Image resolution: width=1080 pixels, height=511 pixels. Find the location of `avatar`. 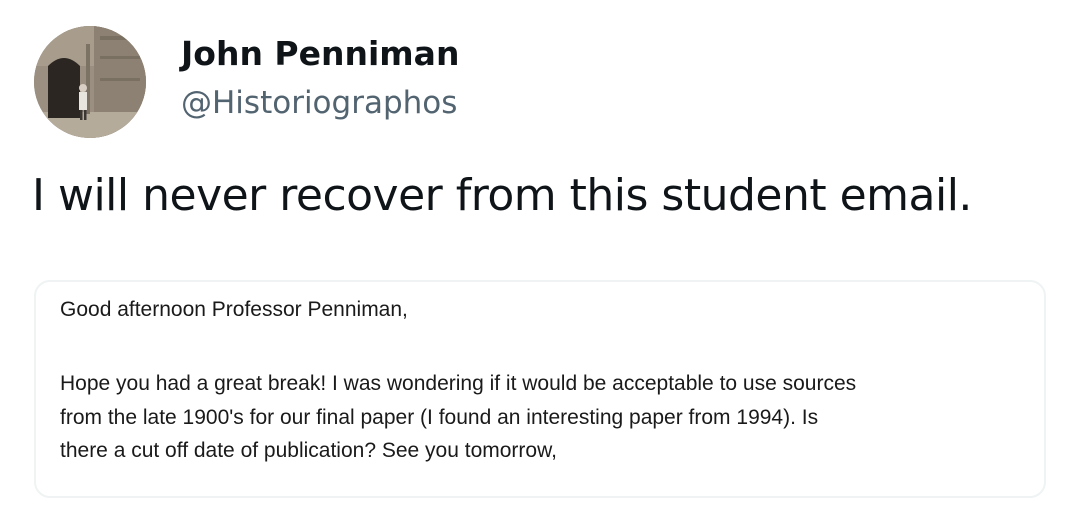

avatar is located at coordinates (90, 82).